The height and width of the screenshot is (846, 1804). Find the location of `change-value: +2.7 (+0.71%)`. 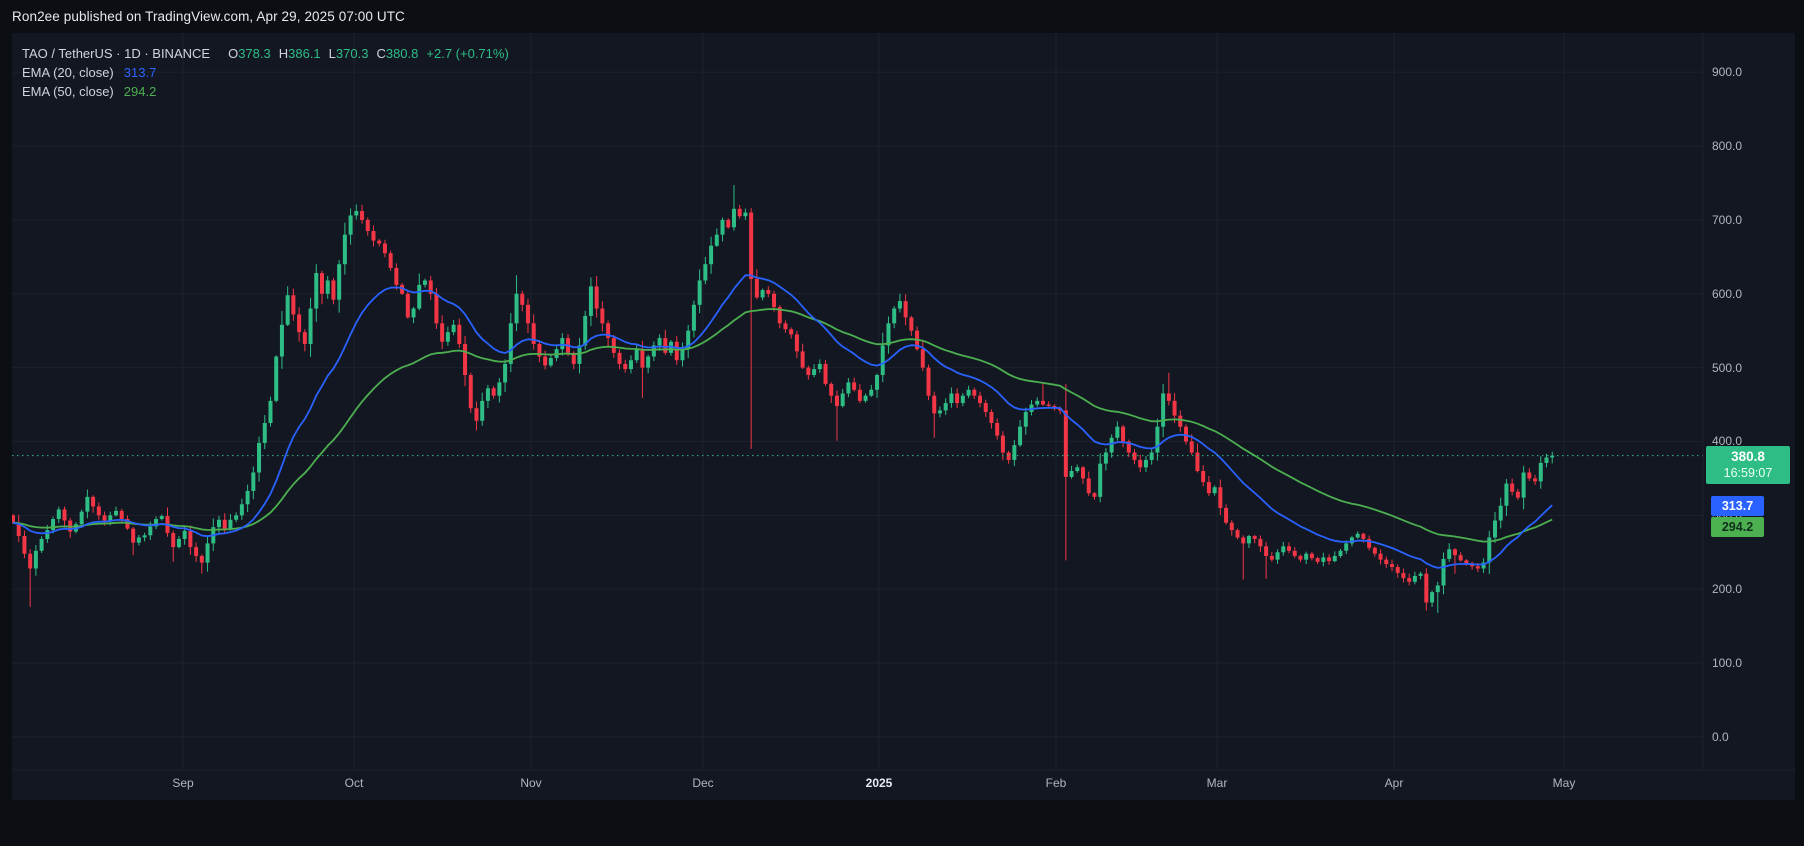

change-value: +2.7 (+0.71%) is located at coordinates (467, 53).